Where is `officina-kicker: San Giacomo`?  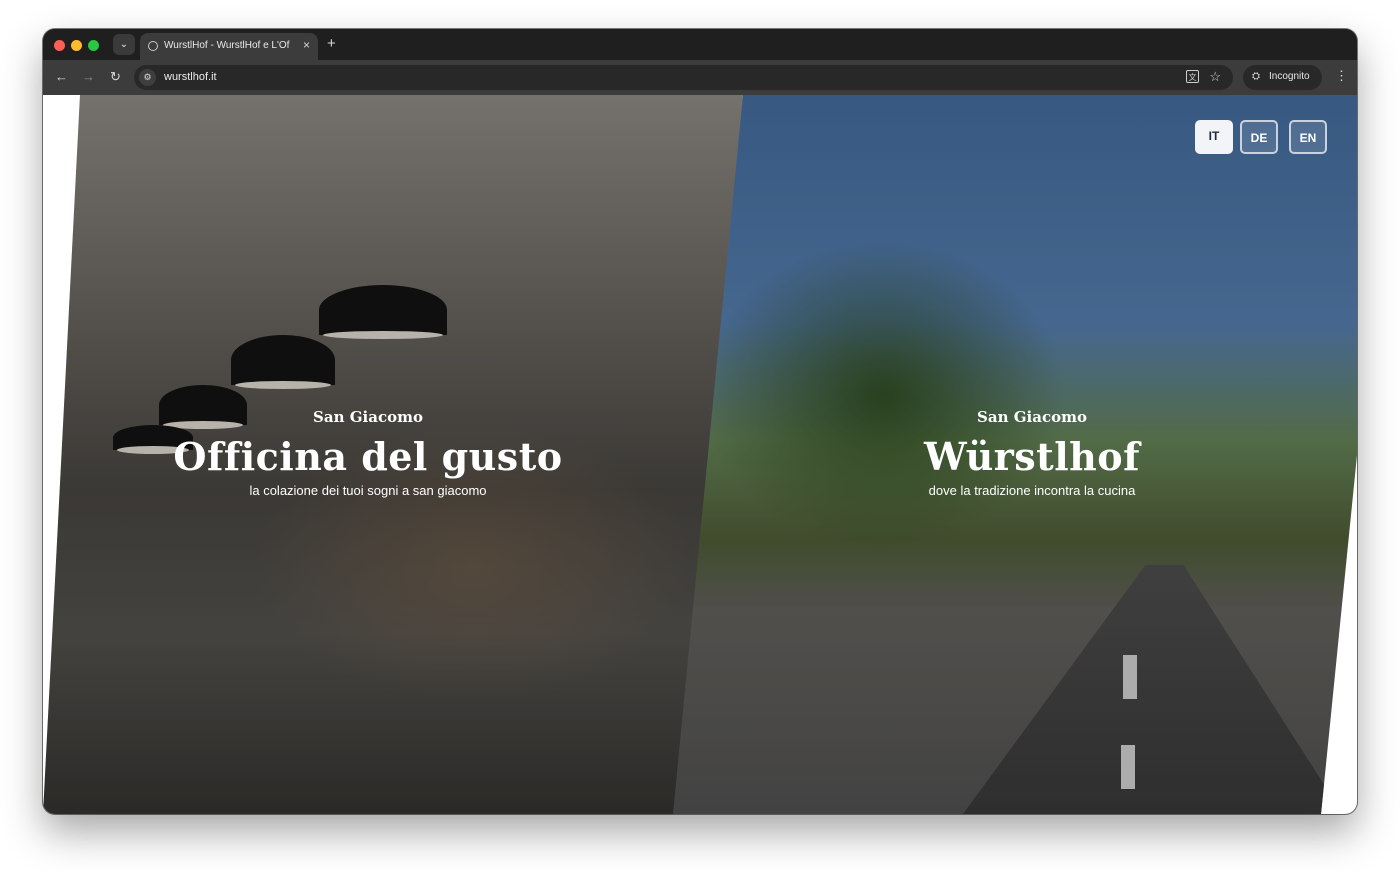 officina-kicker: San Giacomo is located at coordinates (368, 417).